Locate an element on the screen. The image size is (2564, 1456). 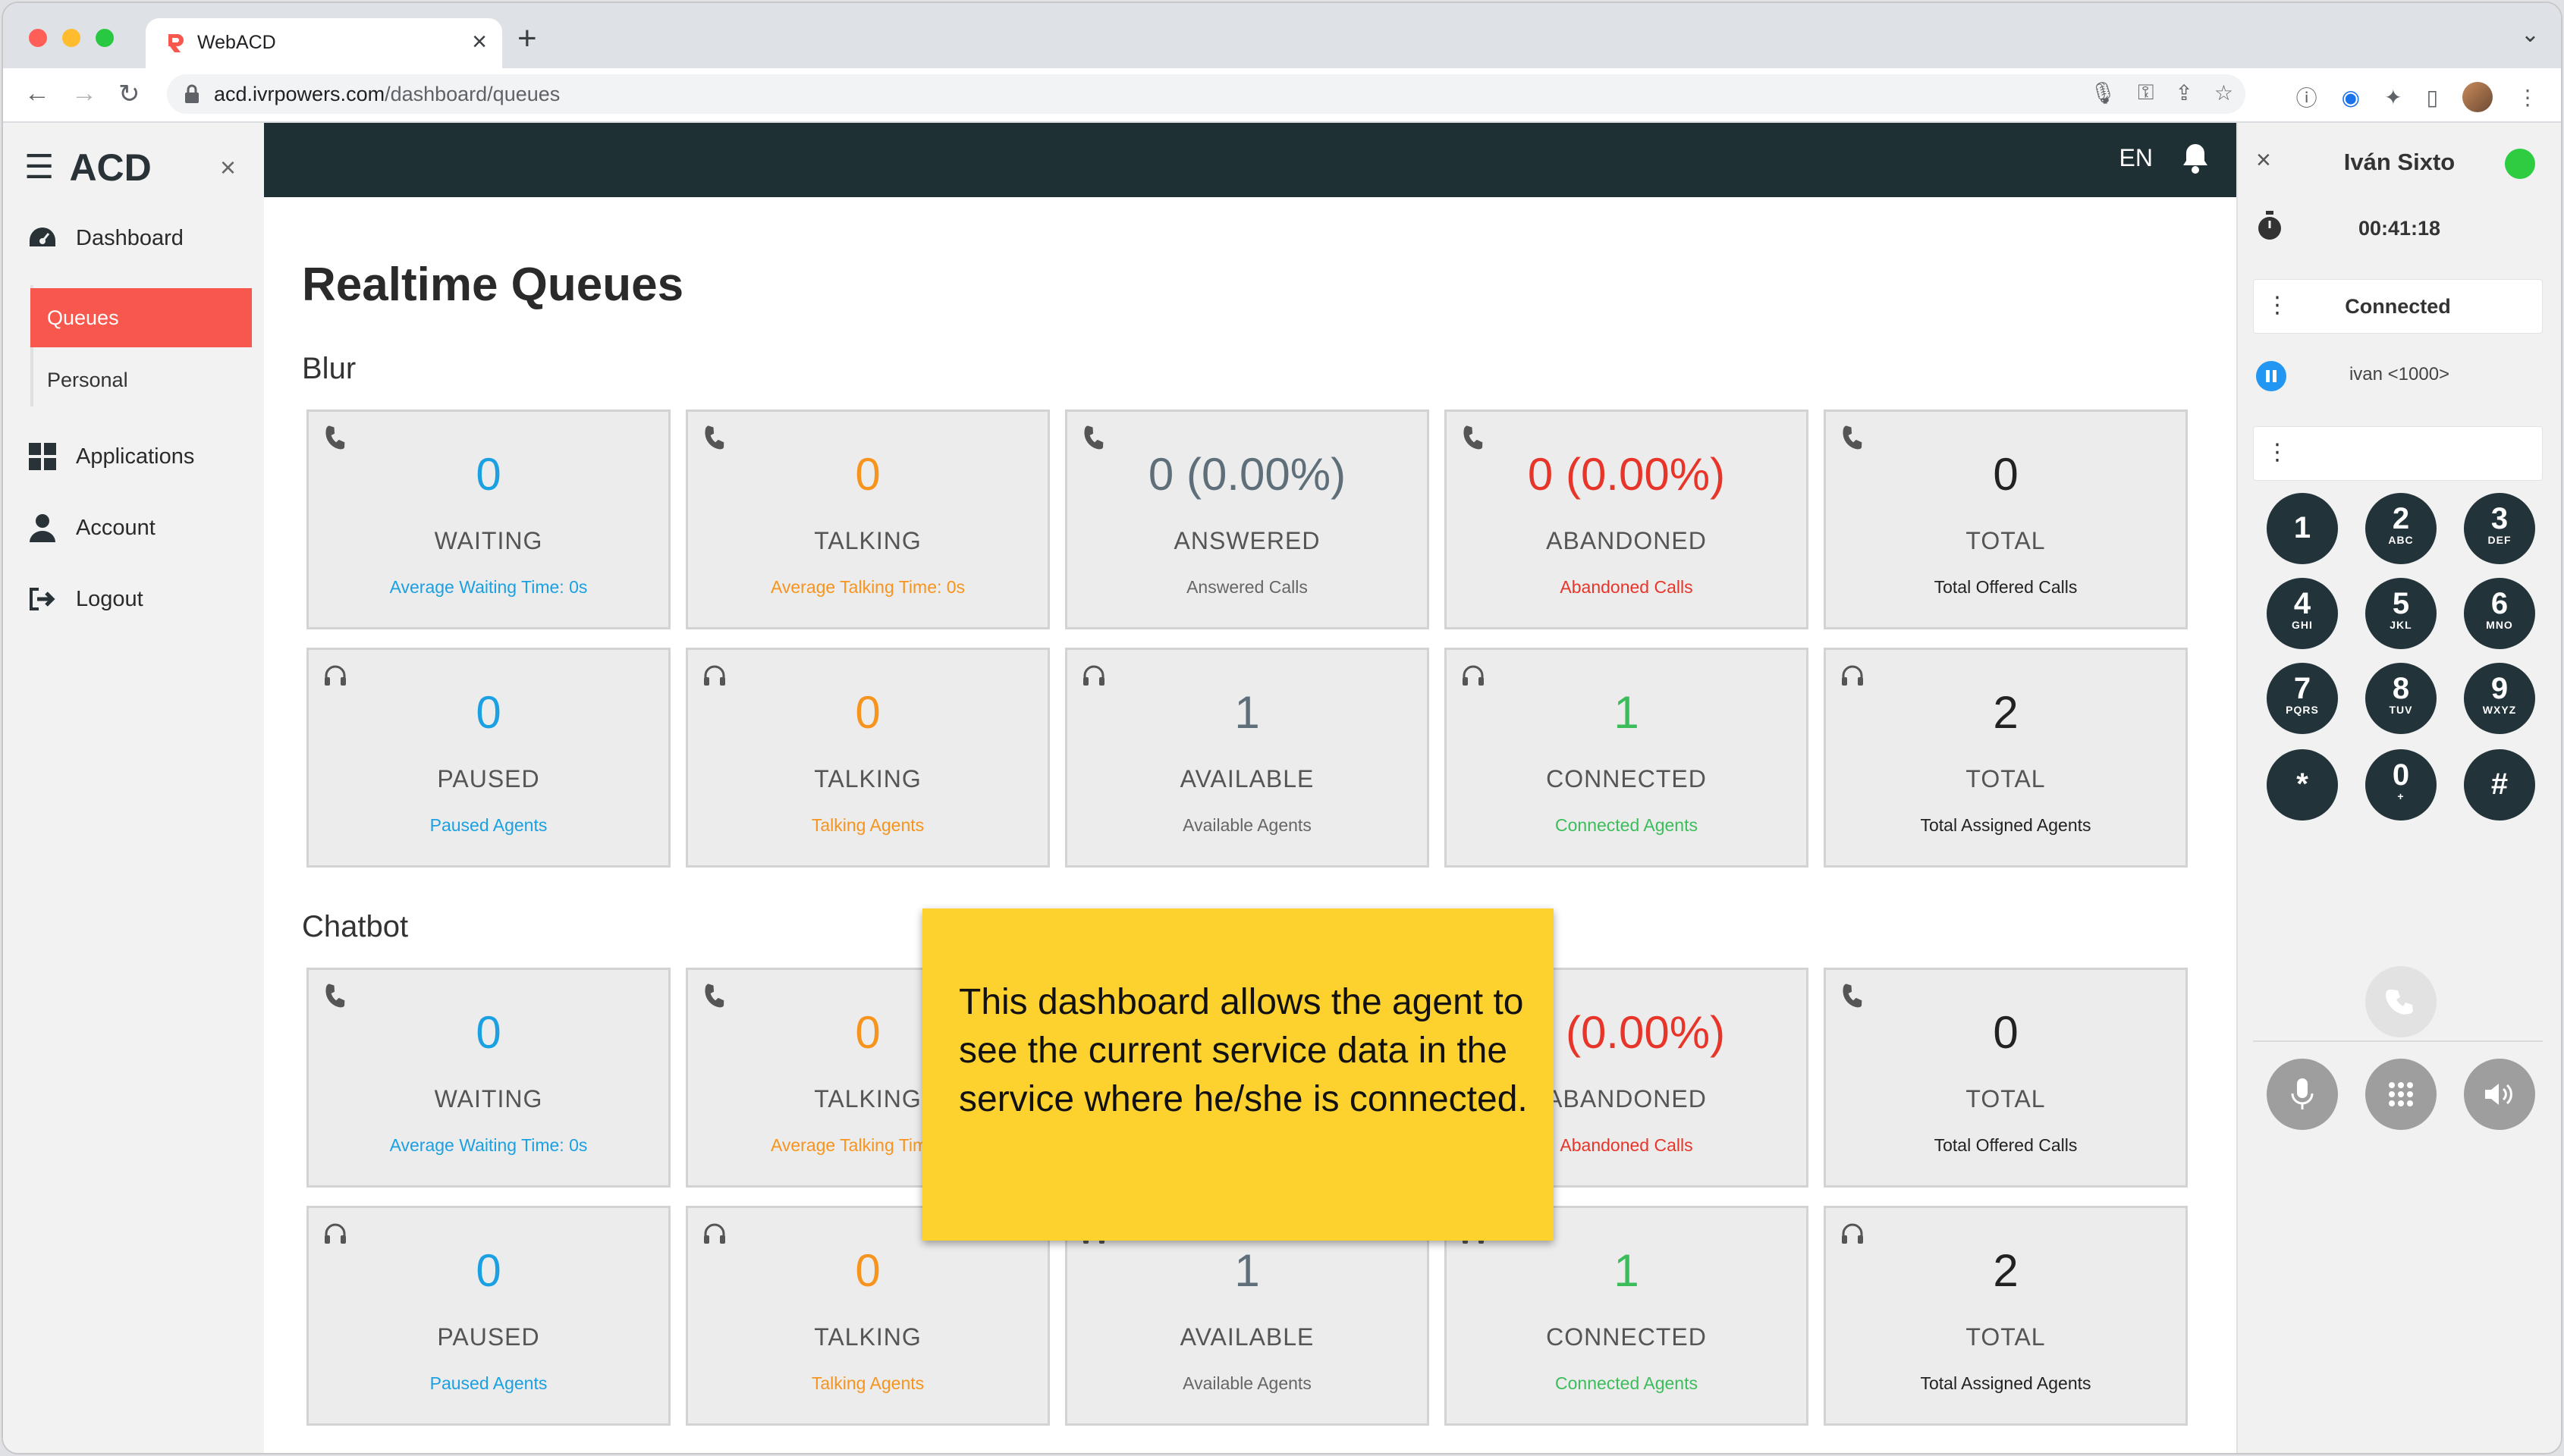
call-icon is located at coordinates (2400, 1002).